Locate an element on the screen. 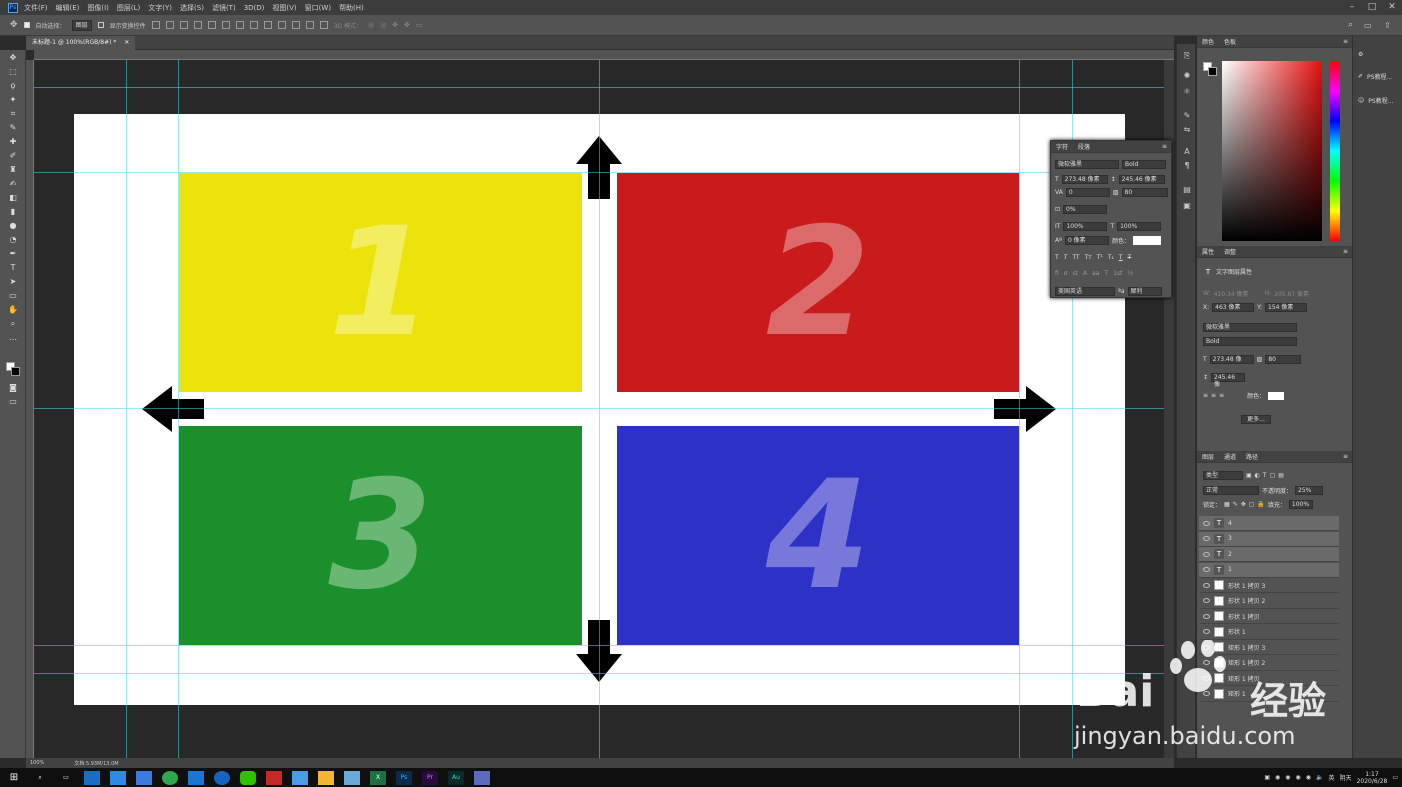  minimize-icon: – is located at coordinates (1352, 7).